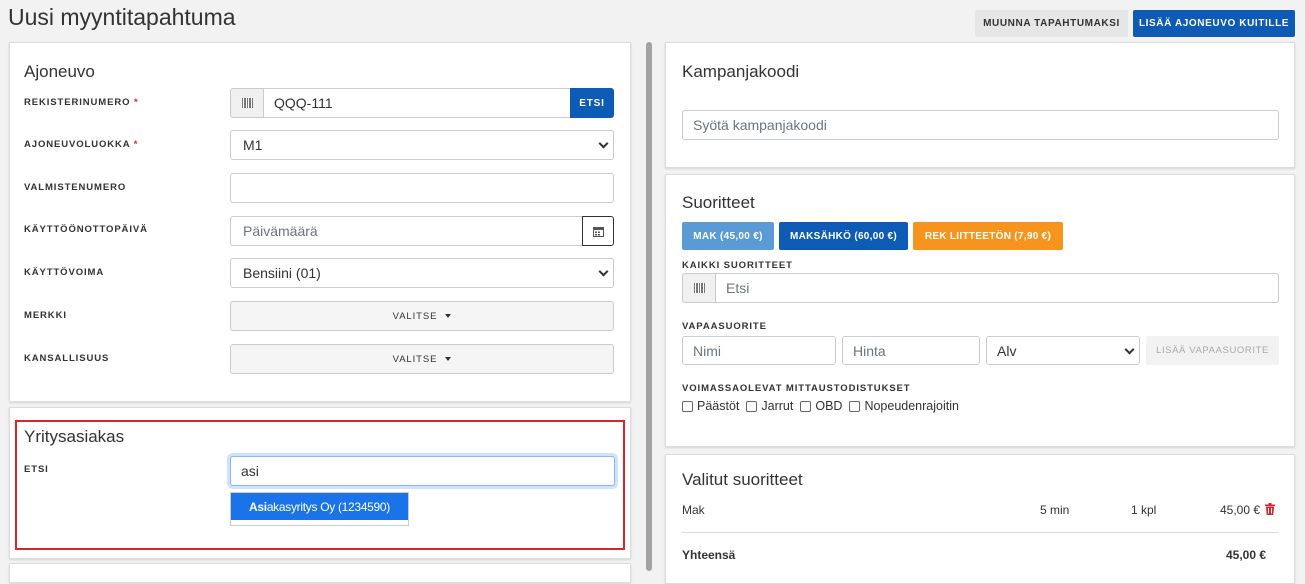 The height and width of the screenshot is (584, 1305). I want to click on cert-paastot-checkbox: Päästöt, so click(710, 406).